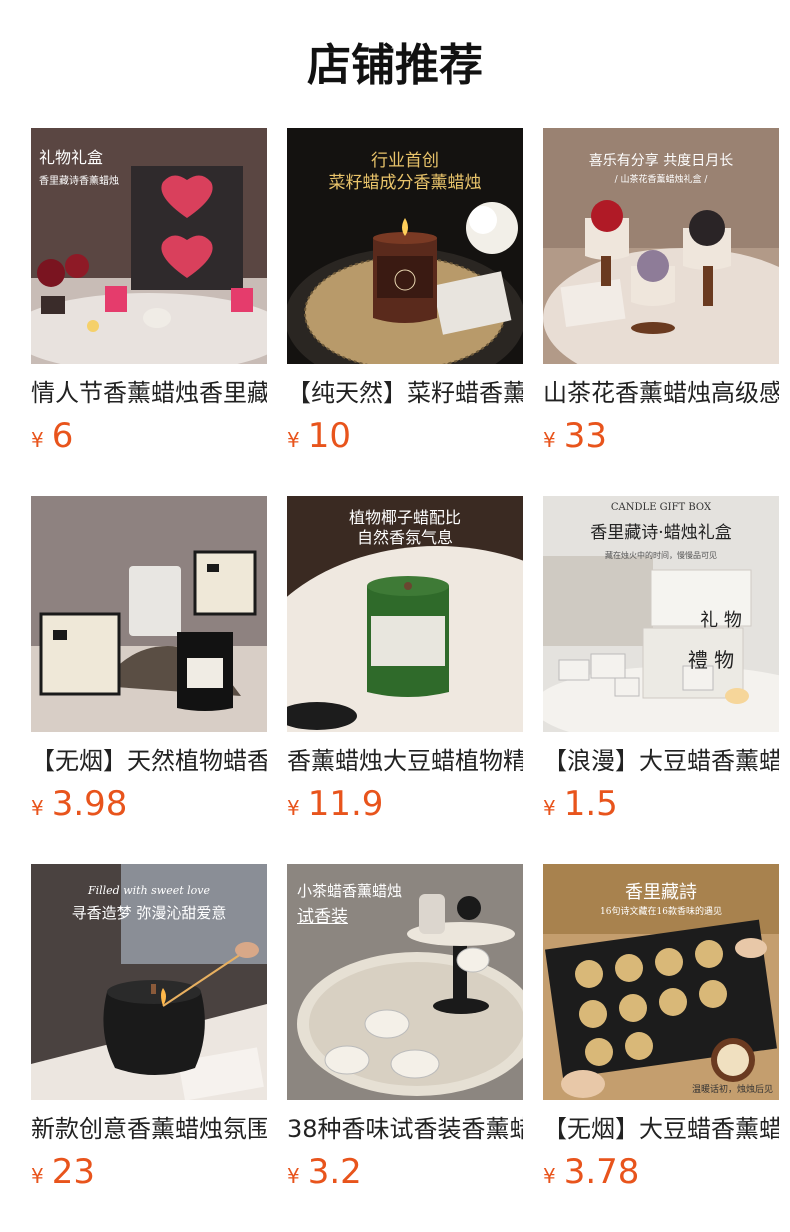  What do you see at coordinates (62, 436) in the screenshot?
I see `price-value: 6` at bounding box center [62, 436].